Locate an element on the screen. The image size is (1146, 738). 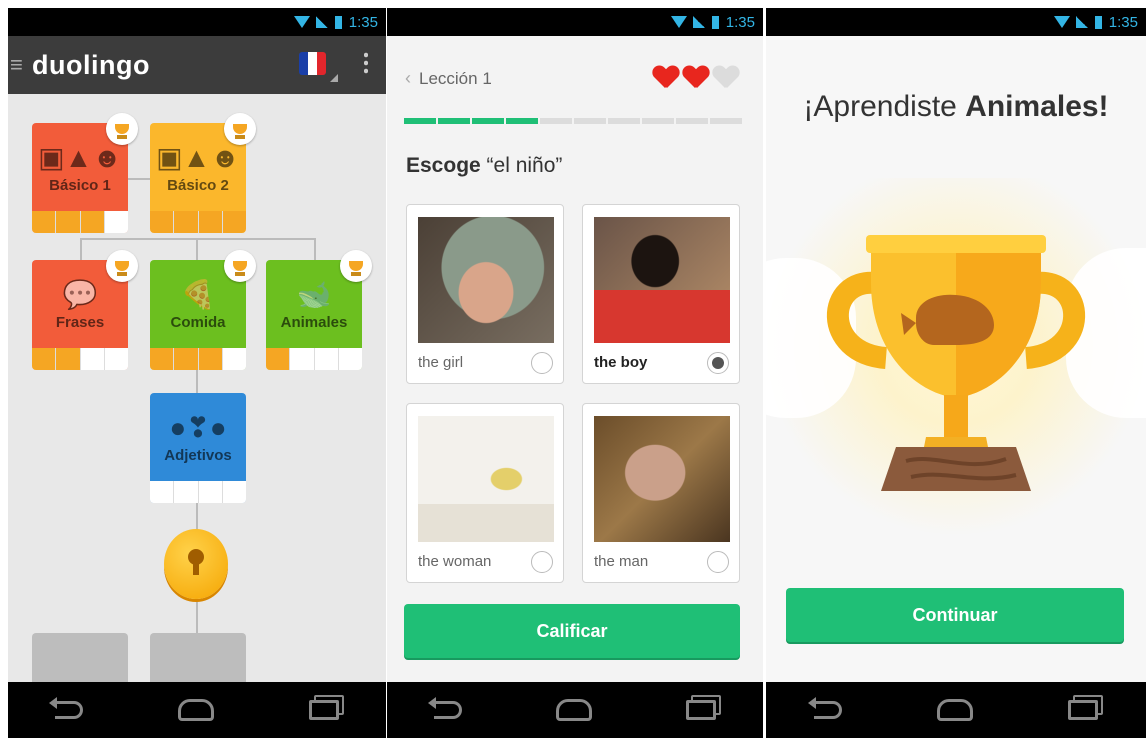
hearts-remaining is located at coordinates (696, 78).